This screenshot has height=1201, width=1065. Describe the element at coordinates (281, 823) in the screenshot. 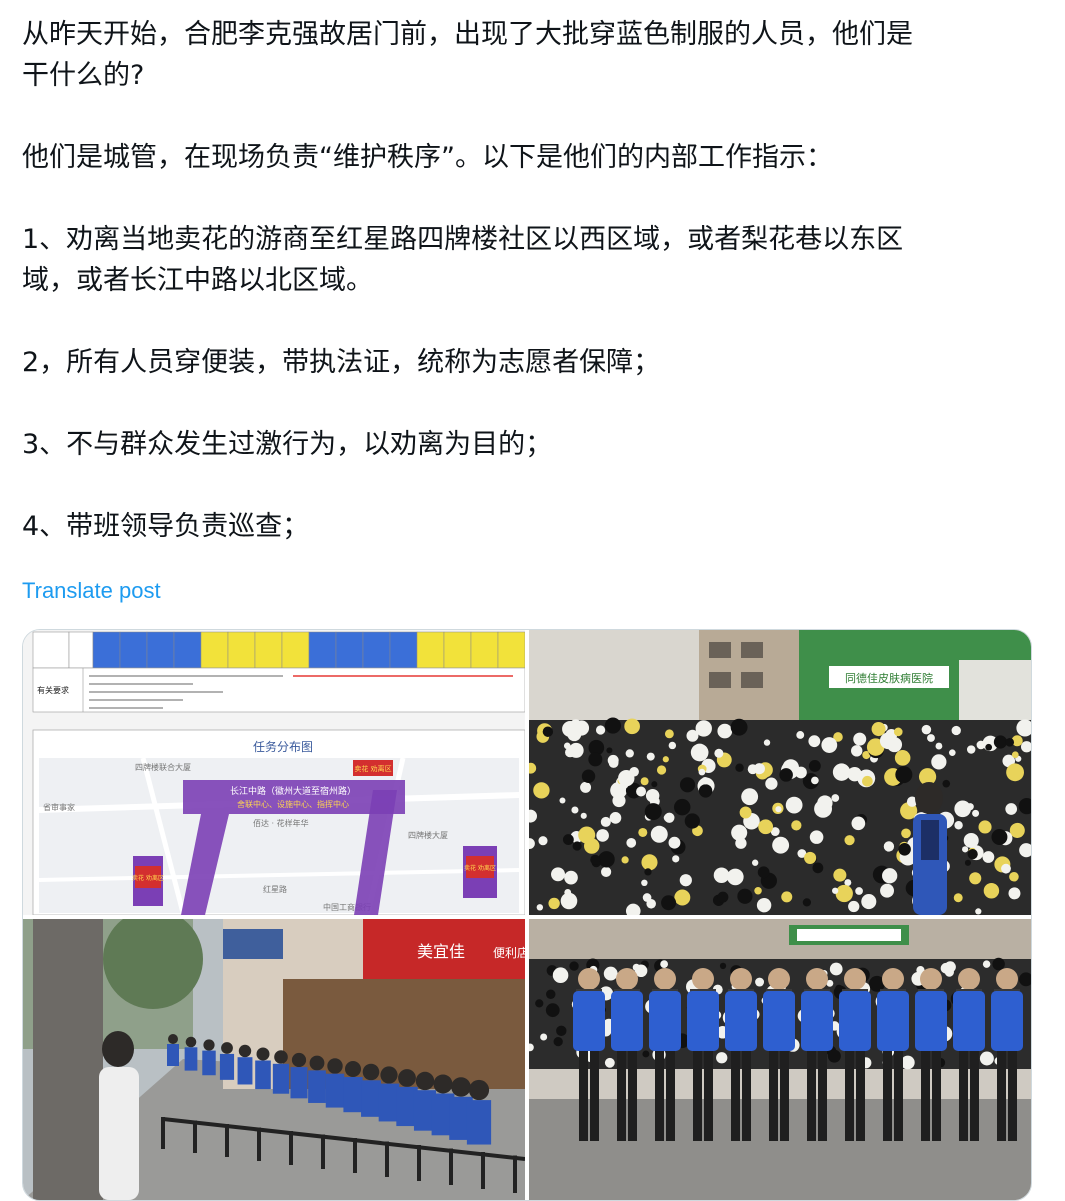

I see `map-place-2: 佰达 · 花样年华` at that location.